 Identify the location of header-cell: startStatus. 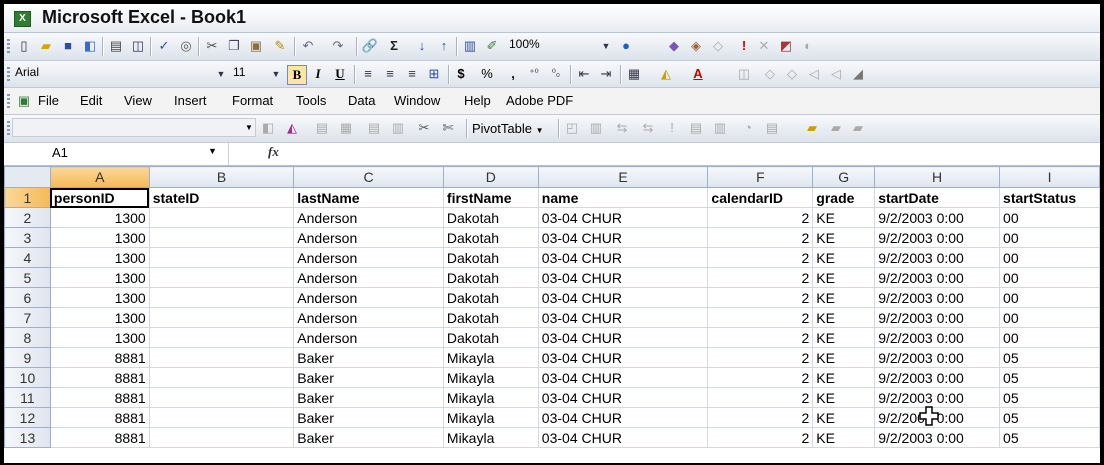
(1049, 197).